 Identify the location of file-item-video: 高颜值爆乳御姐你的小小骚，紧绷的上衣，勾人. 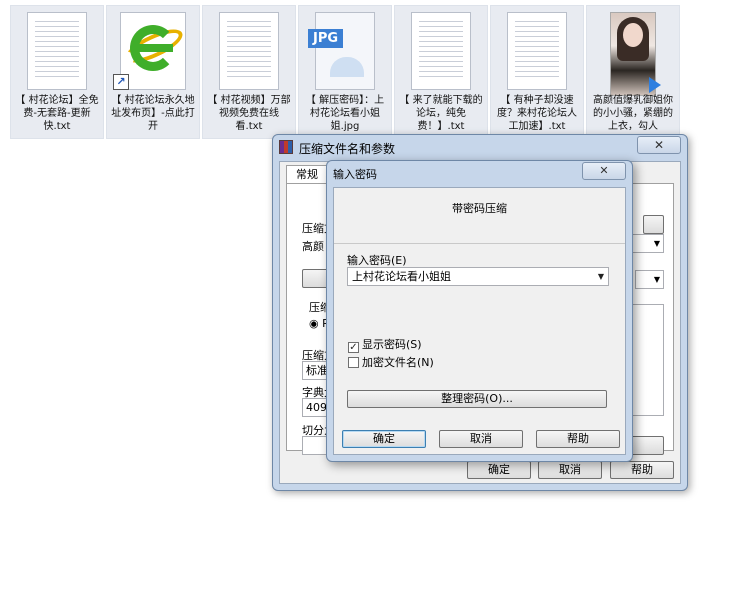
(633, 72).